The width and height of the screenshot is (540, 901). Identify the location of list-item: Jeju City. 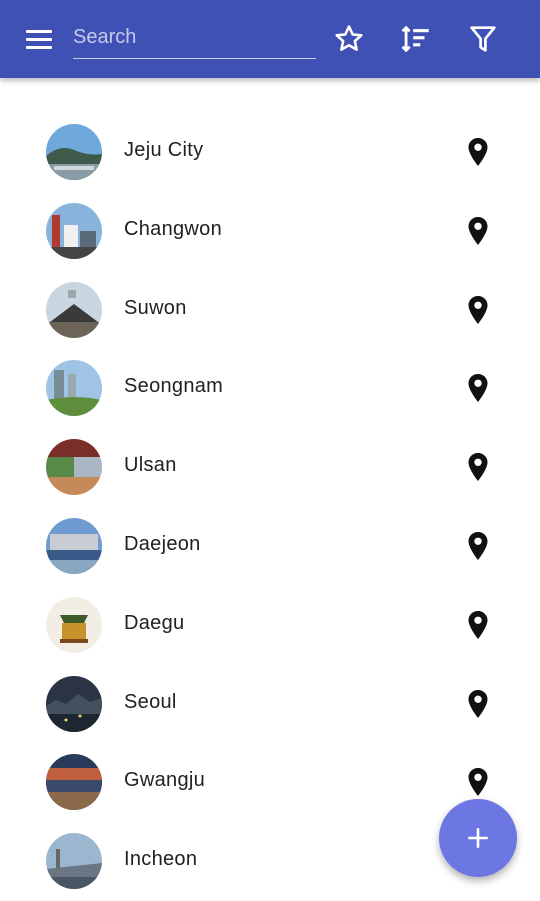
(270, 152).